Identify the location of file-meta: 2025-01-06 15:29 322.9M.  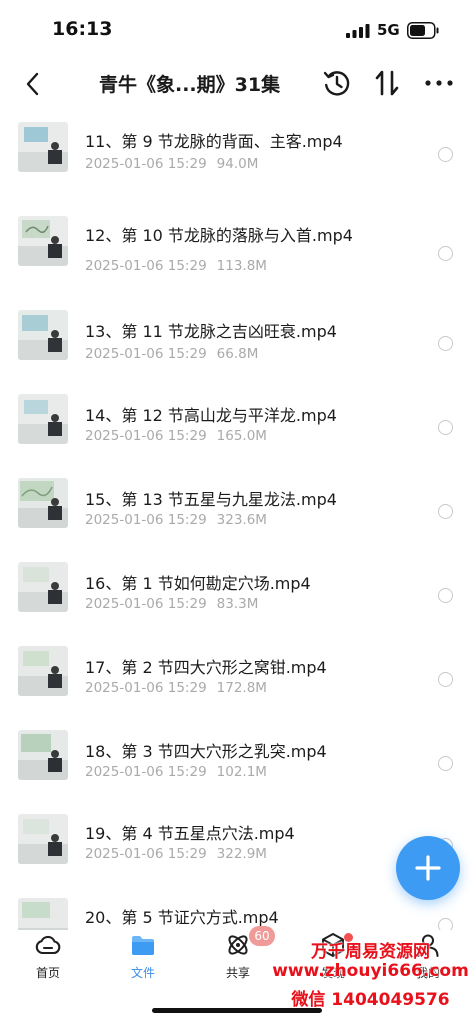
(176, 854).